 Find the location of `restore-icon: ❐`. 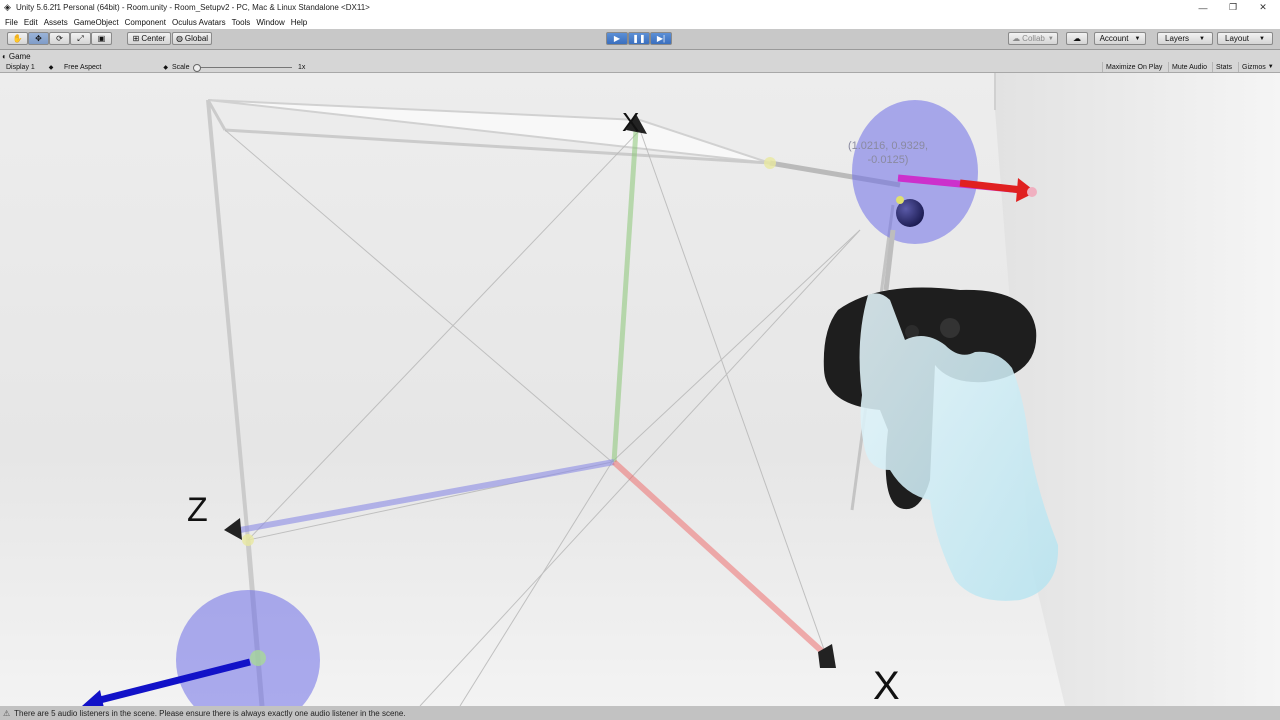

restore-icon: ❐ is located at coordinates (1233, 7).